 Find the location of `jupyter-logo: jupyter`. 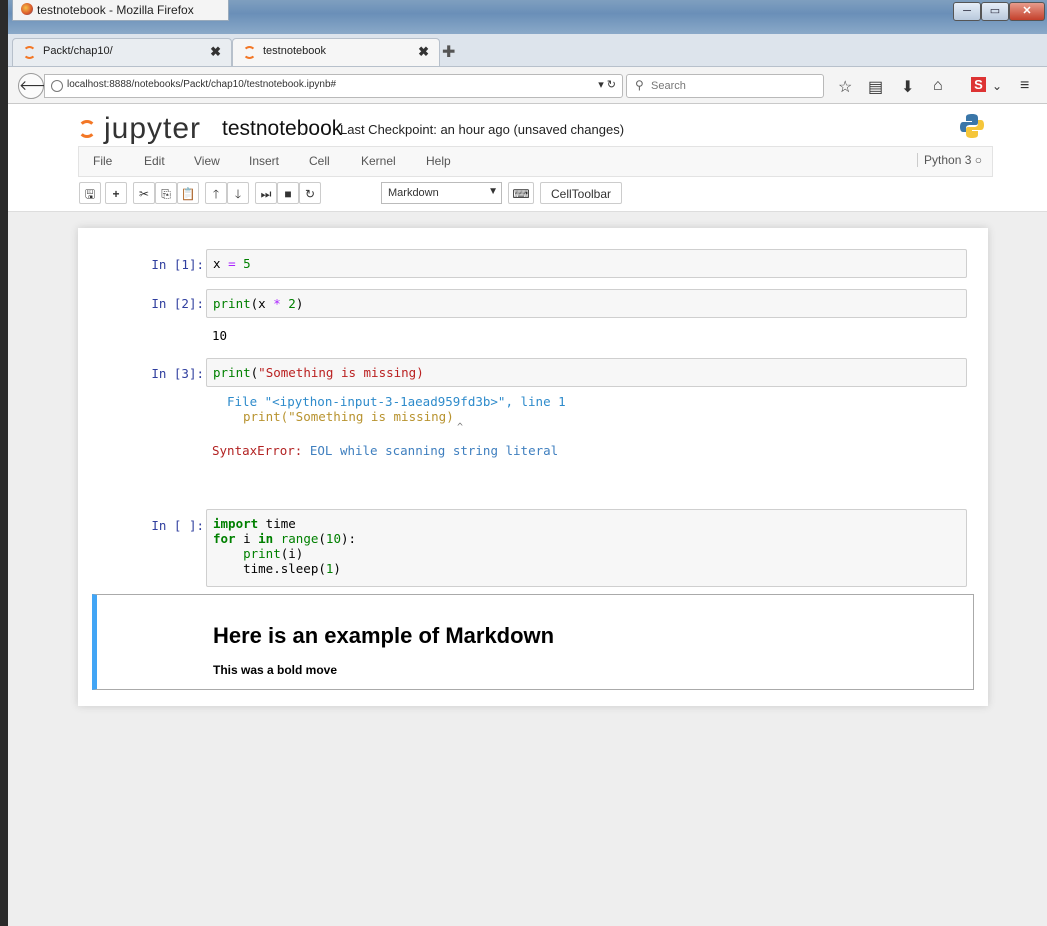

jupyter-logo: jupyter is located at coordinates (139, 129).